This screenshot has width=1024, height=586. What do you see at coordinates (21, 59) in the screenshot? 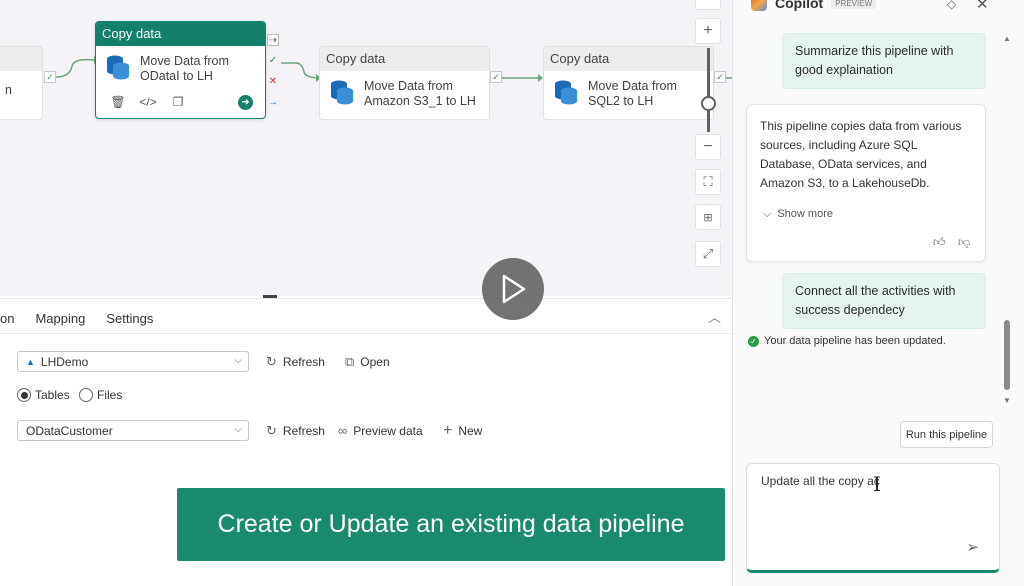
I see `activity-node-header` at bounding box center [21, 59].